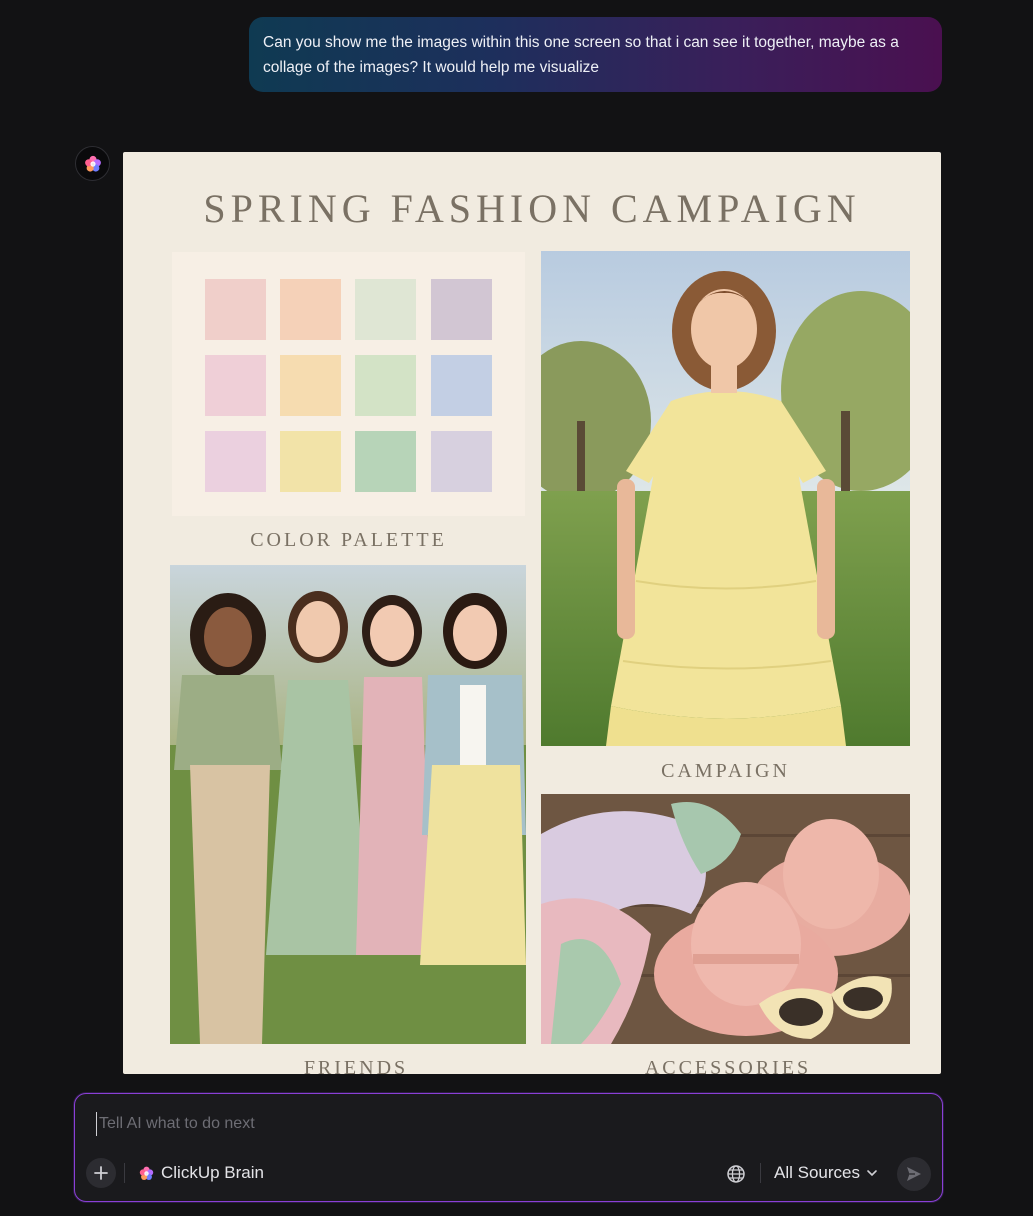  What do you see at coordinates (348, 384) in the screenshot?
I see `color-palette-panel` at bounding box center [348, 384].